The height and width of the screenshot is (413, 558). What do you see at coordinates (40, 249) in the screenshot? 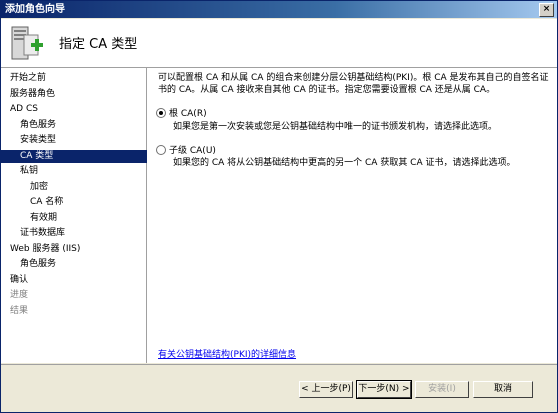
I see `sidebar-item: Web 服务器 (IIS)` at bounding box center [40, 249].